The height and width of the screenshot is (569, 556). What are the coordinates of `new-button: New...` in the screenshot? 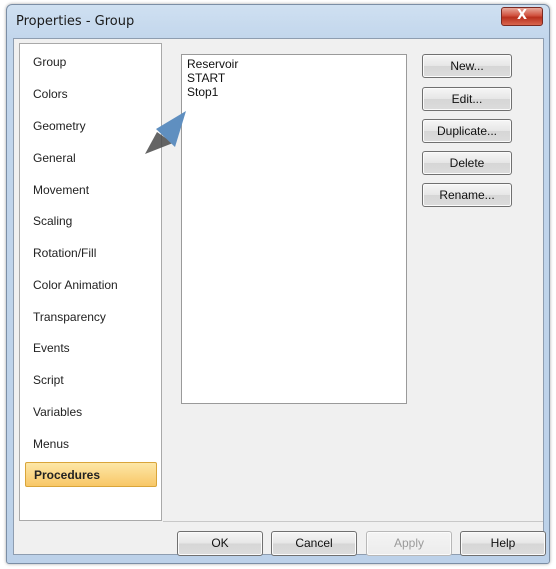 It's located at (467, 66).